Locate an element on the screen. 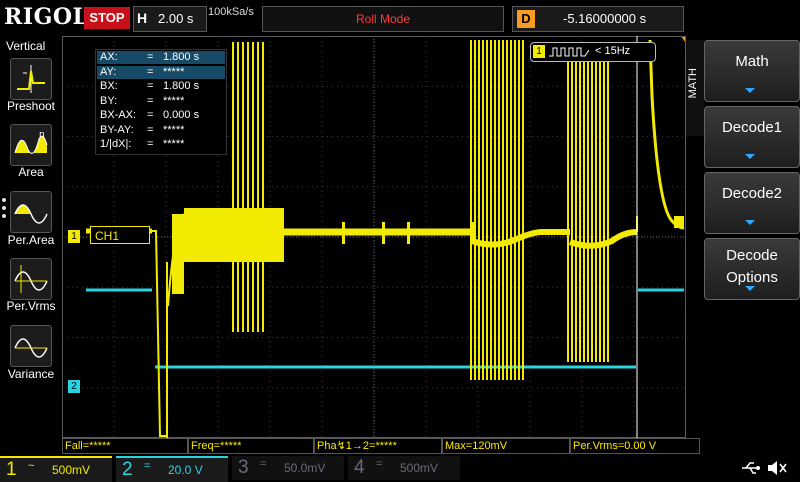 The height and width of the screenshot is (482, 800). channel-4-status: 4 = 500mV is located at coordinates (404, 468).